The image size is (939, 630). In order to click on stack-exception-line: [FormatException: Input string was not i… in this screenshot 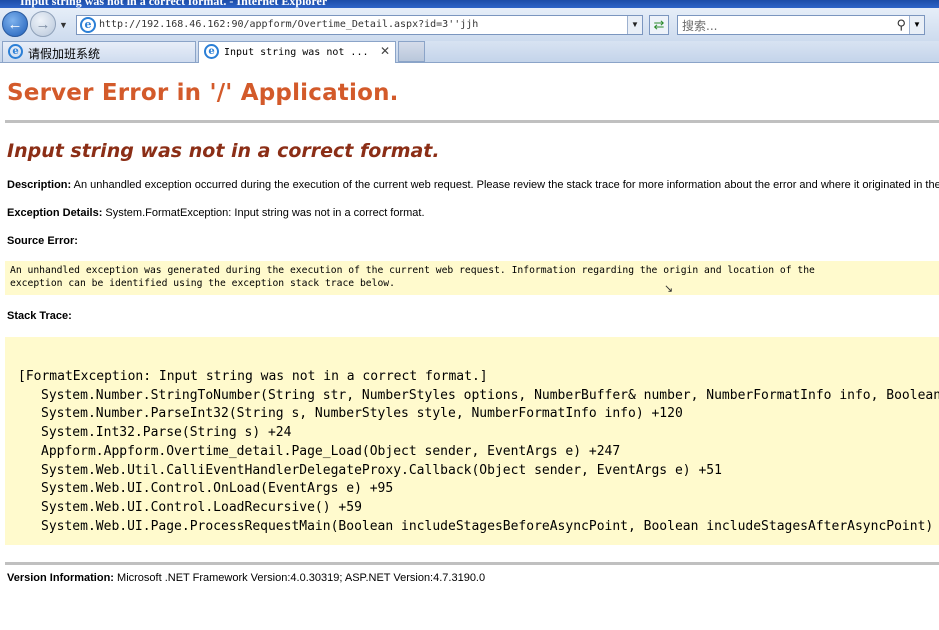, I will do `click(253, 376)`.